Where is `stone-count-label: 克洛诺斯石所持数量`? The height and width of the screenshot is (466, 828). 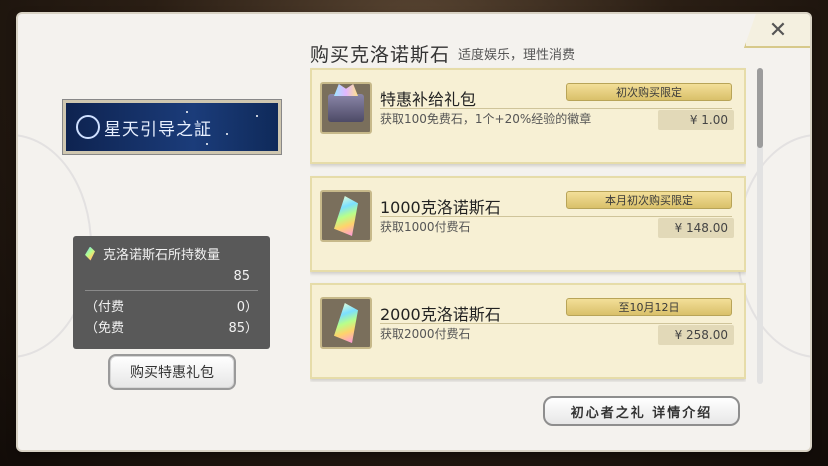
stone-count-label: 克洛诺斯石所持数量 is located at coordinates (162, 255).